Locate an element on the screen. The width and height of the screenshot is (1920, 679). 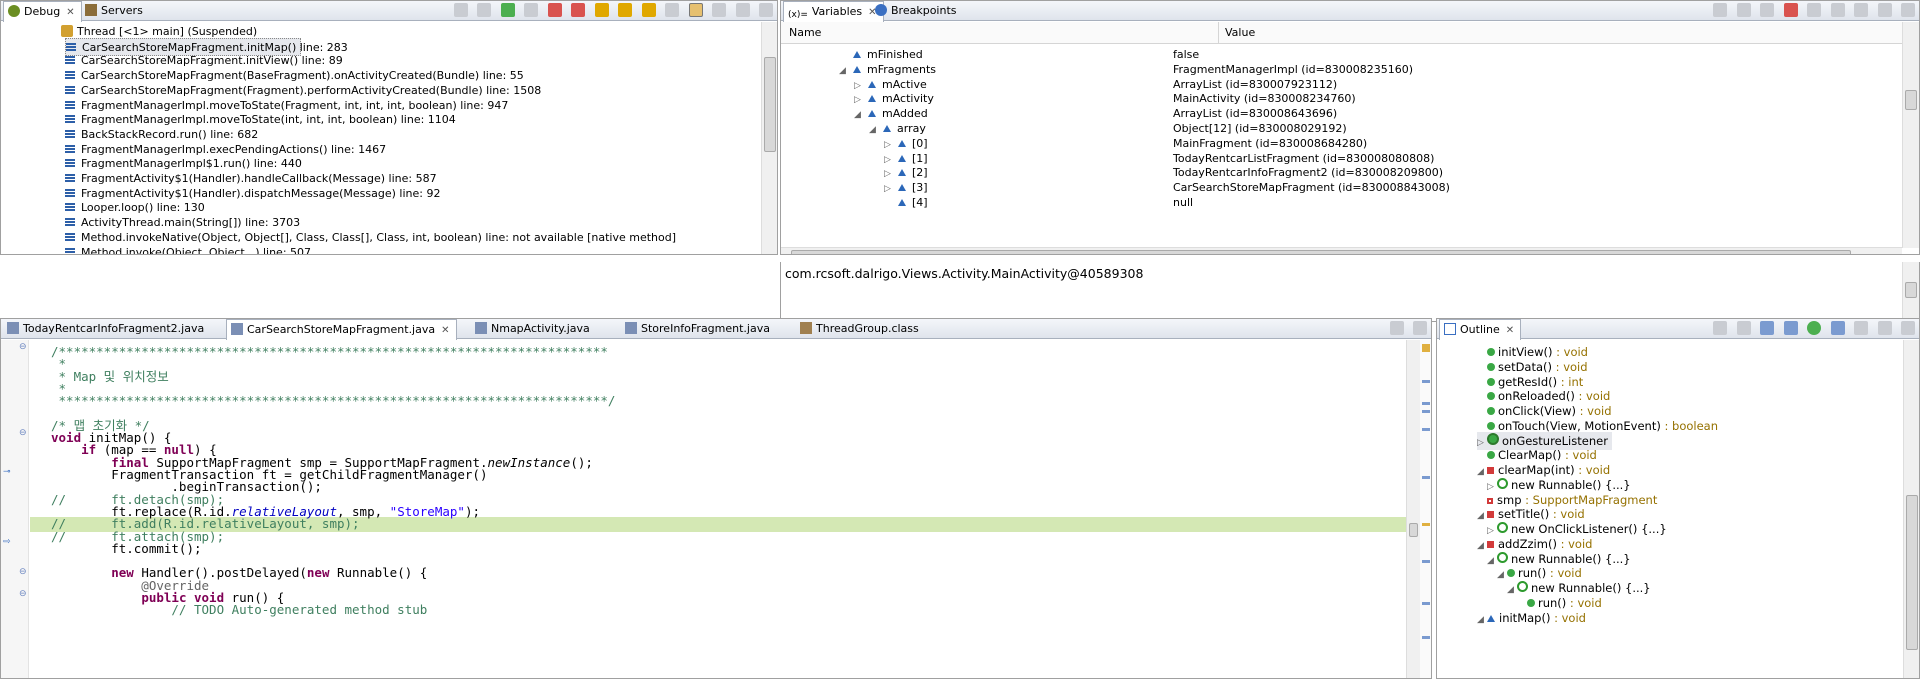
column-divider is located at coordinates (1218, 33).